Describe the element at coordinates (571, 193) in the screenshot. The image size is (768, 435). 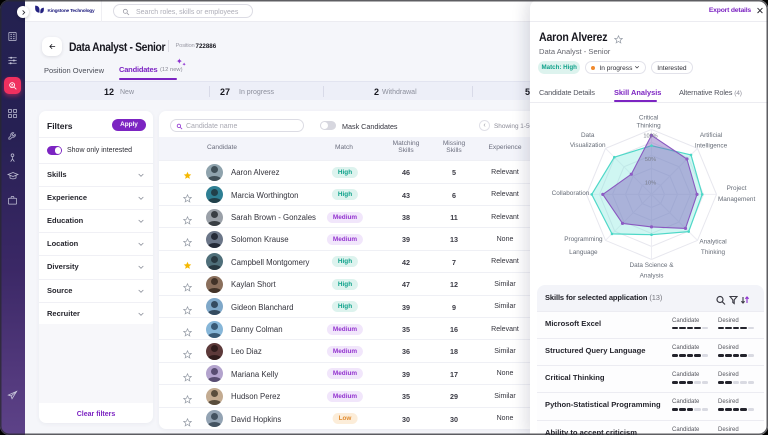
I see `svg-text: Collaboration` at that location.